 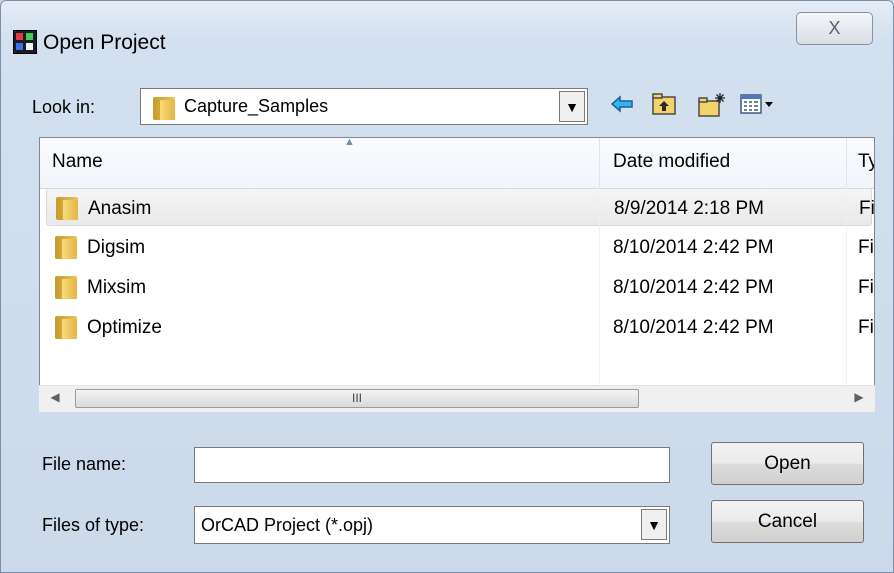 I want to click on open-button: Open, so click(x=787, y=463).